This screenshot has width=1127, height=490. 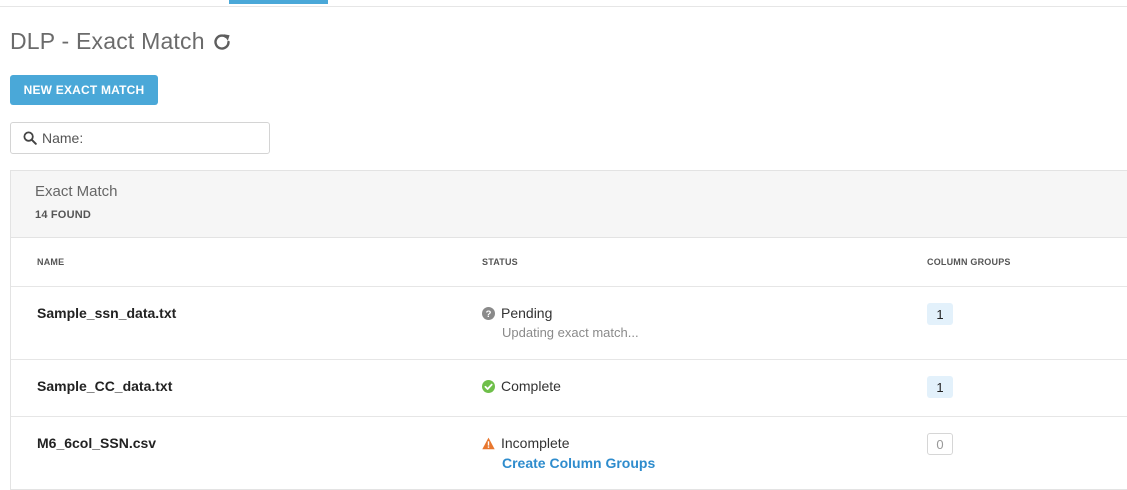 What do you see at coordinates (535, 443) in the screenshot?
I see `status-label: Incomplete` at bounding box center [535, 443].